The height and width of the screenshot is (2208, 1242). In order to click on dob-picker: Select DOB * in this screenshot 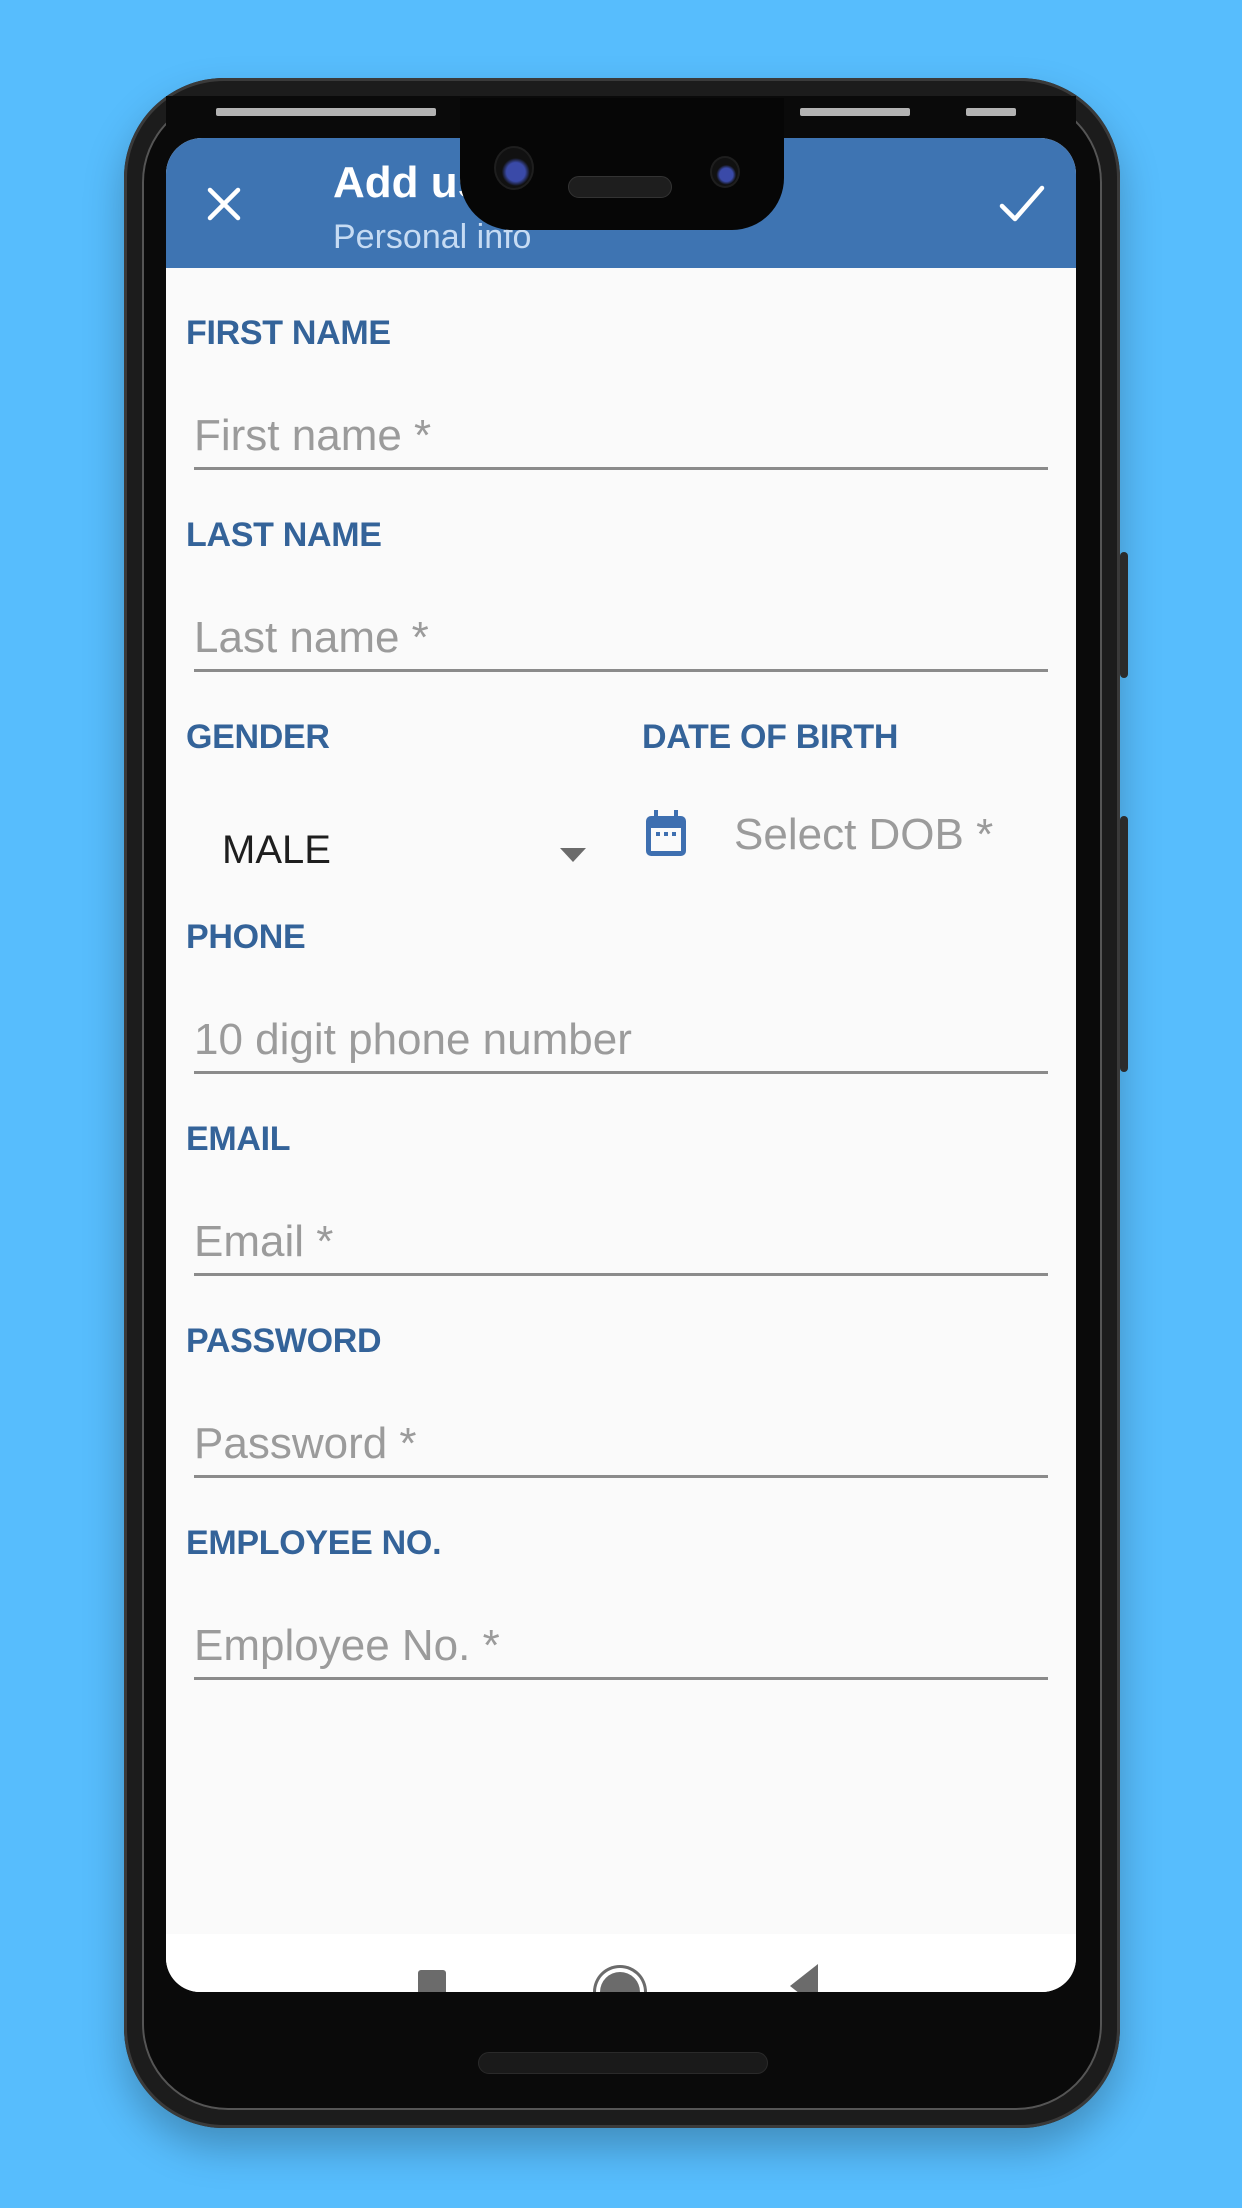, I will do `click(852, 835)`.